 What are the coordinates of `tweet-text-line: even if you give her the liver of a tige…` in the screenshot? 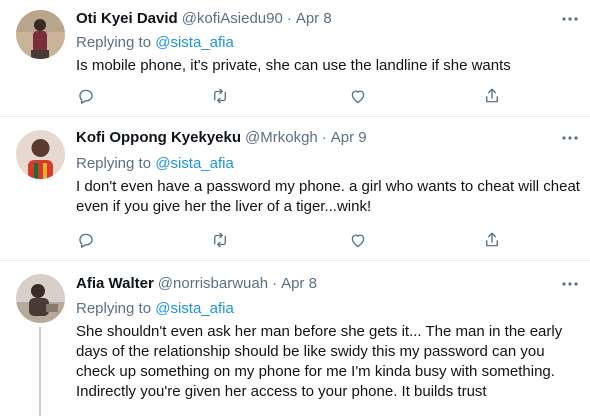 It's located at (224, 206).